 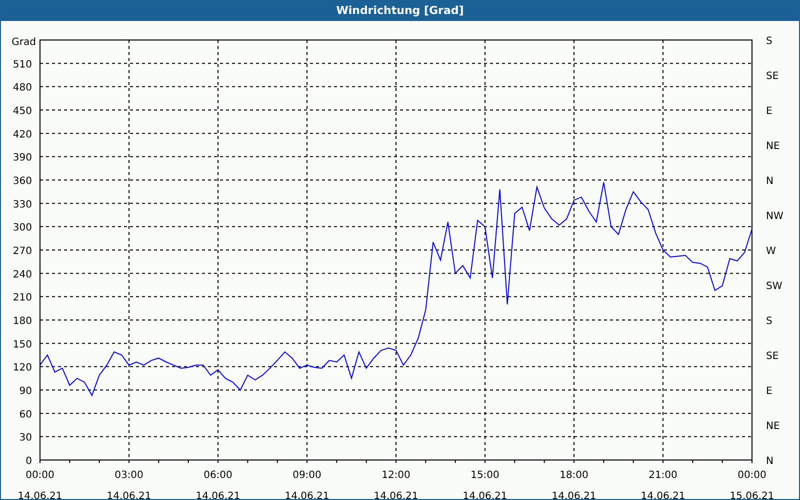 What do you see at coordinates (25, 438) in the screenshot?
I see `y-tick-label: 30` at bounding box center [25, 438].